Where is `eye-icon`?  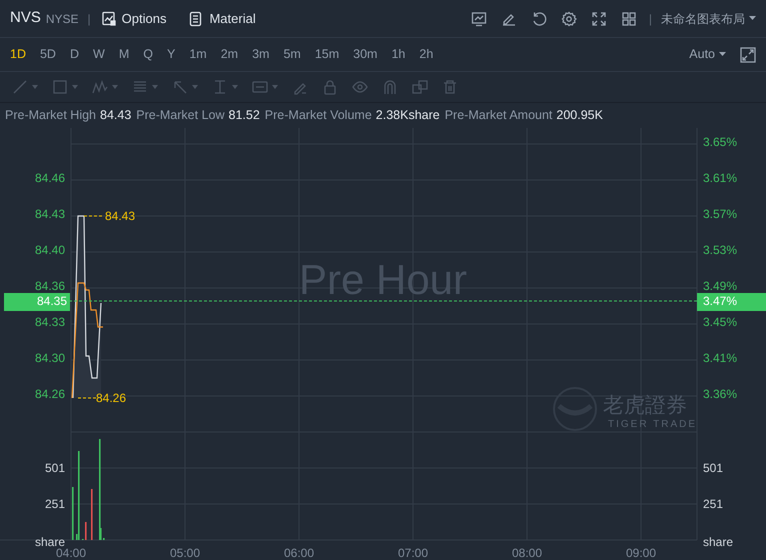 eye-icon is located at coordinates (360, 87).